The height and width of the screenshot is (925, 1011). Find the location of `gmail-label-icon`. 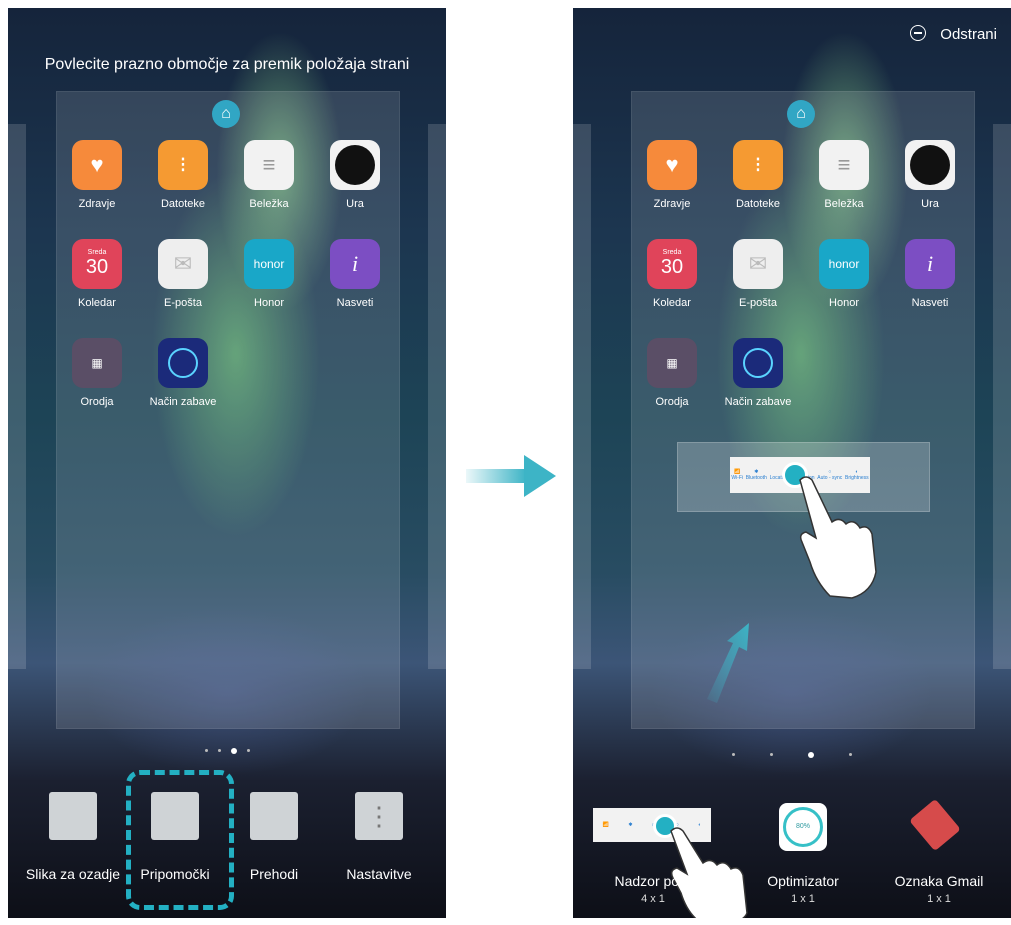

gmail-label-icon is located at coordinates (935, 825).